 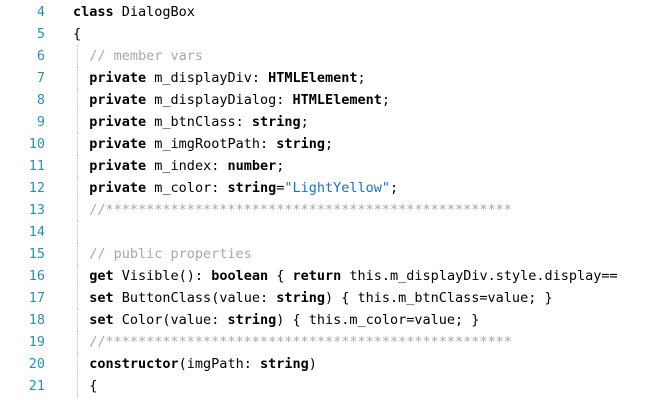 What do you see at coordinates (325, 364) in the screenshot?
I see `code-line: 20 constructor(imgPath: string)` at bounding box center [325, 364].